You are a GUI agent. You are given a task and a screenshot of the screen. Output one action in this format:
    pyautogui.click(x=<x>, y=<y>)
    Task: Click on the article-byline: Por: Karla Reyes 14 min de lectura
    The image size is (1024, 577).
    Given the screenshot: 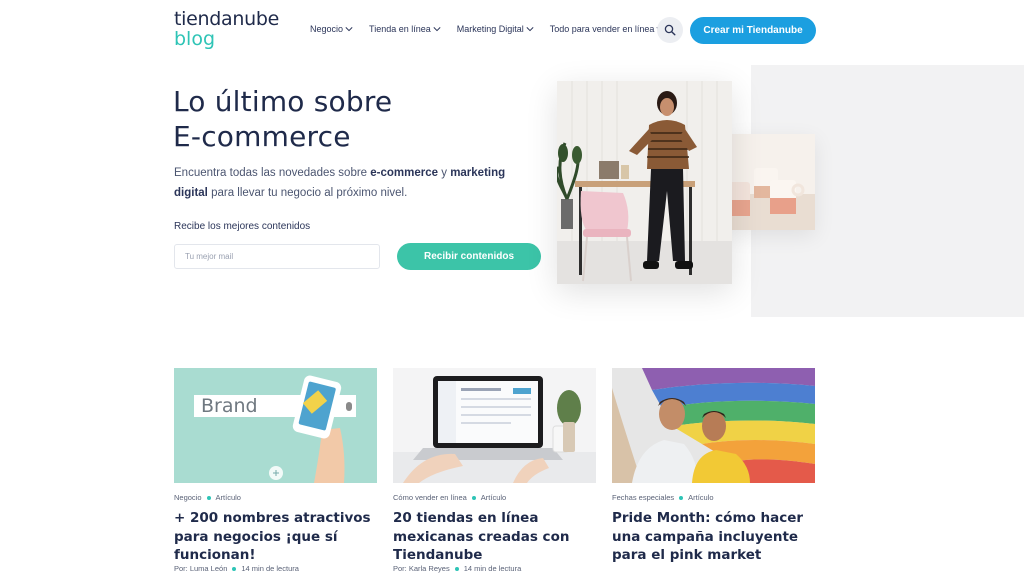 What is the action you would take?
    pyautogui.click(x=457, y=568)
    